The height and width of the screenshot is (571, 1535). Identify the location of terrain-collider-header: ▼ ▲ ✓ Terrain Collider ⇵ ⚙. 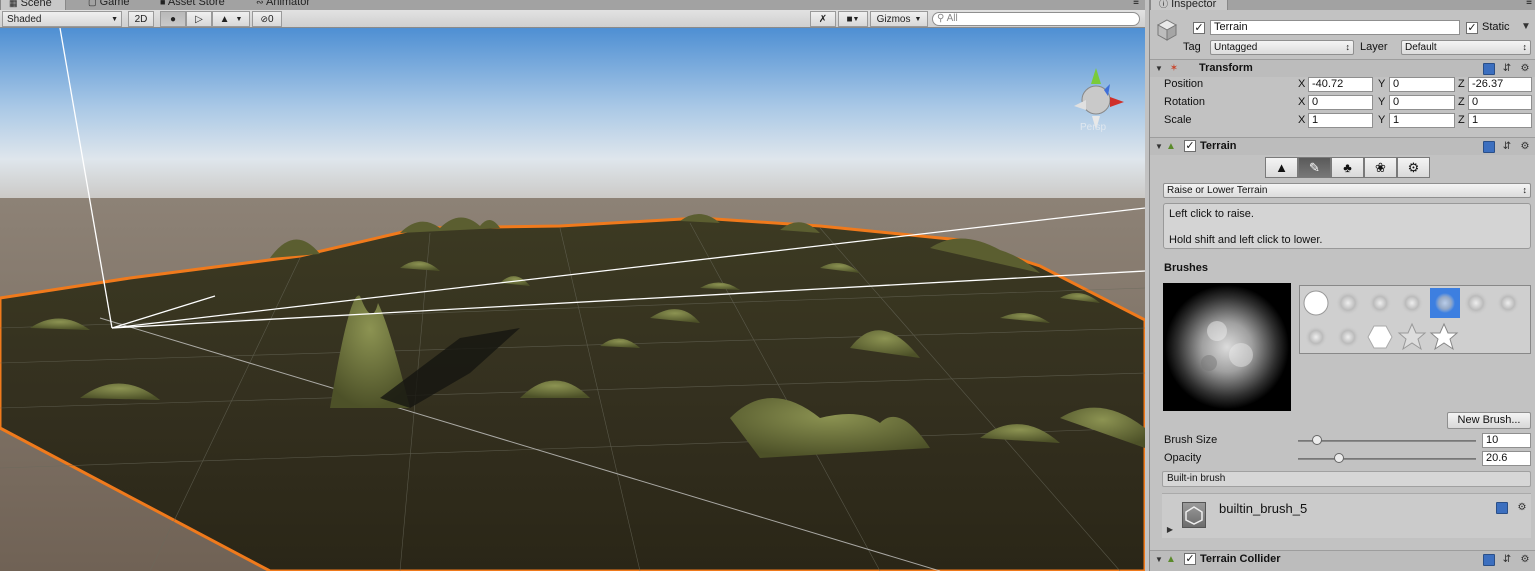
(1342, 560).